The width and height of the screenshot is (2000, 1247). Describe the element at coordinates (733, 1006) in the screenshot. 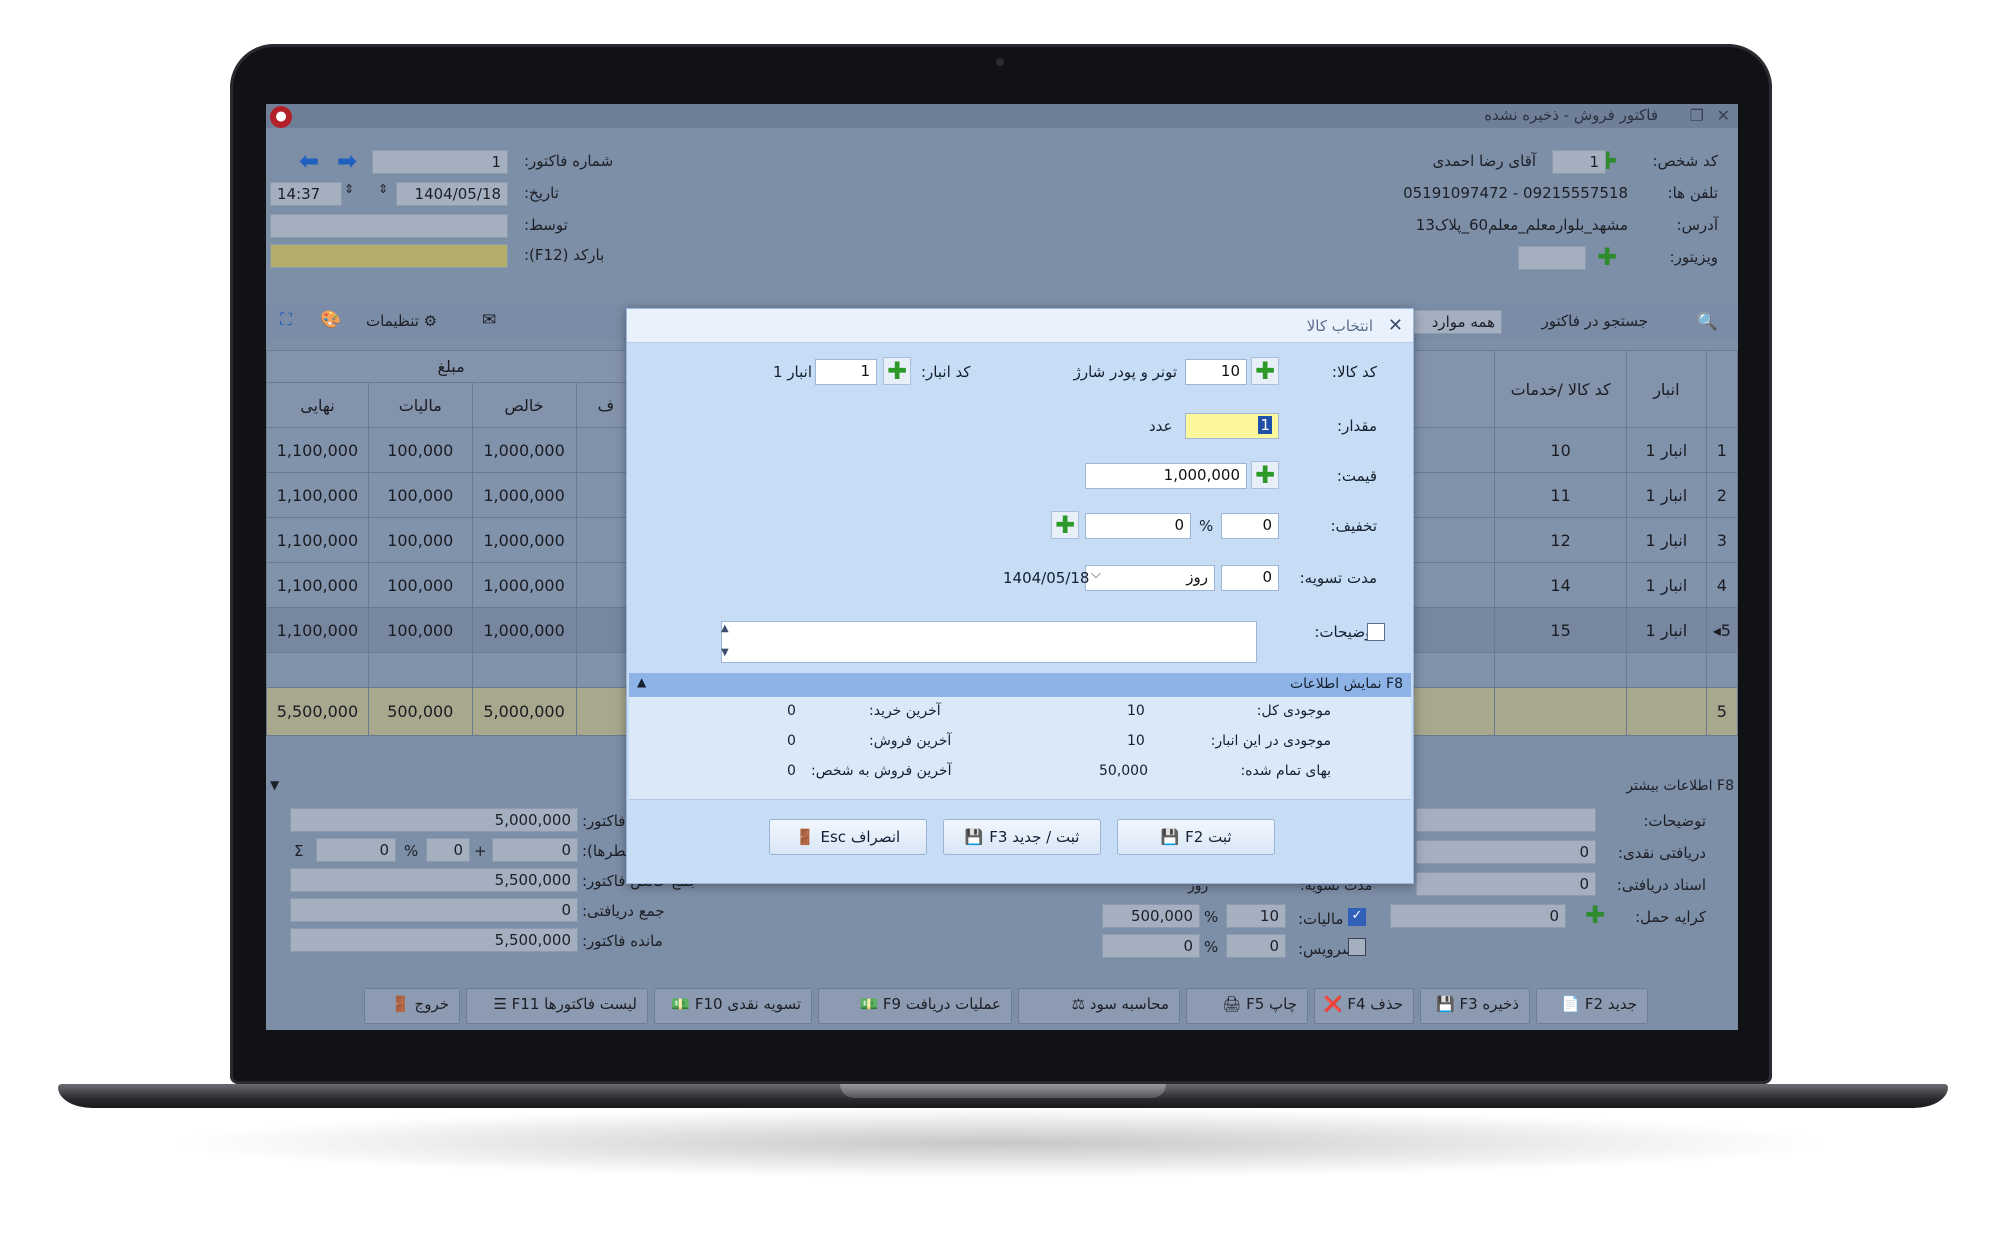

I see `cash-settle-button: تسویه نقدی F10 💵` at that location.